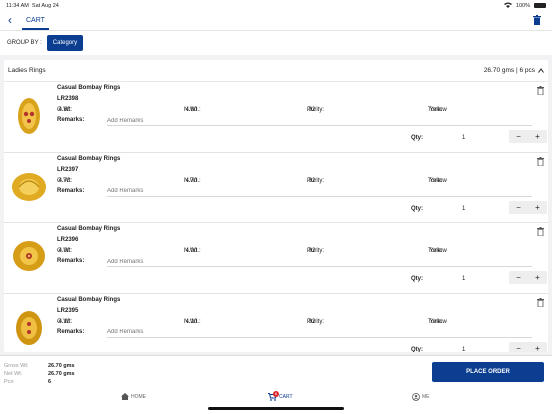  What do you see at coordinates (191, 321) in the screenshot?
I see `nwt-value: 4.10` at bounding box center [191, 321].